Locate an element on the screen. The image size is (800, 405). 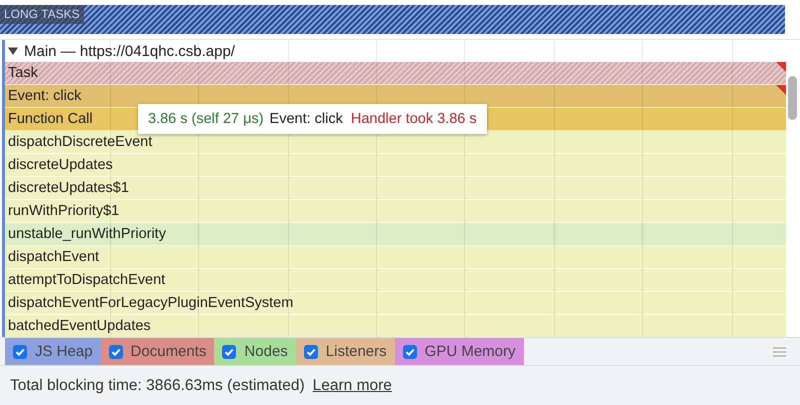
total-blocking-time: Total blocking time: 3866.63ms (estimated) is located at coordinates (157, 386).